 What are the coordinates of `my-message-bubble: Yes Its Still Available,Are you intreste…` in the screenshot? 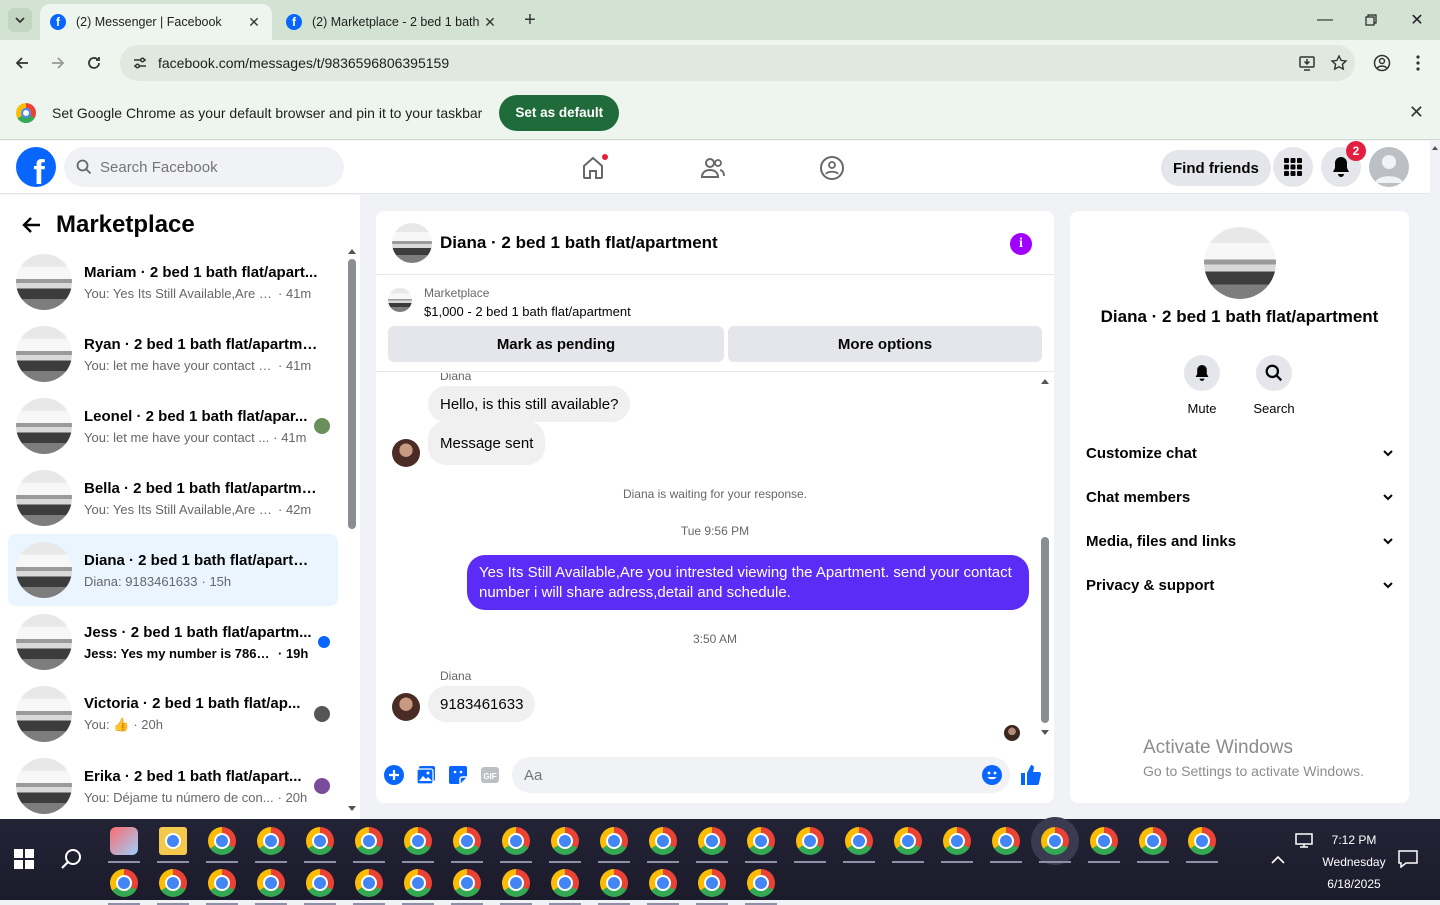 It's located at (748, 582).